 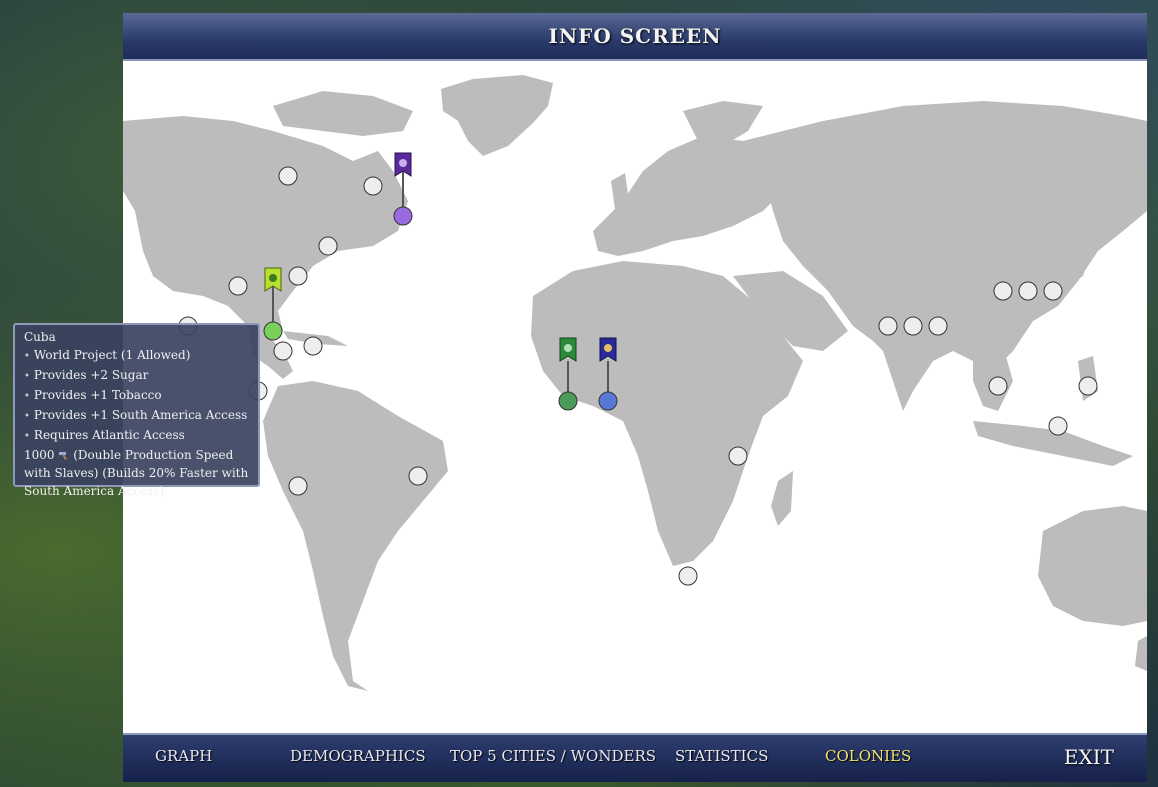 I want to click on title-bar: INFO SCREEN, so click(x=635, y=37).